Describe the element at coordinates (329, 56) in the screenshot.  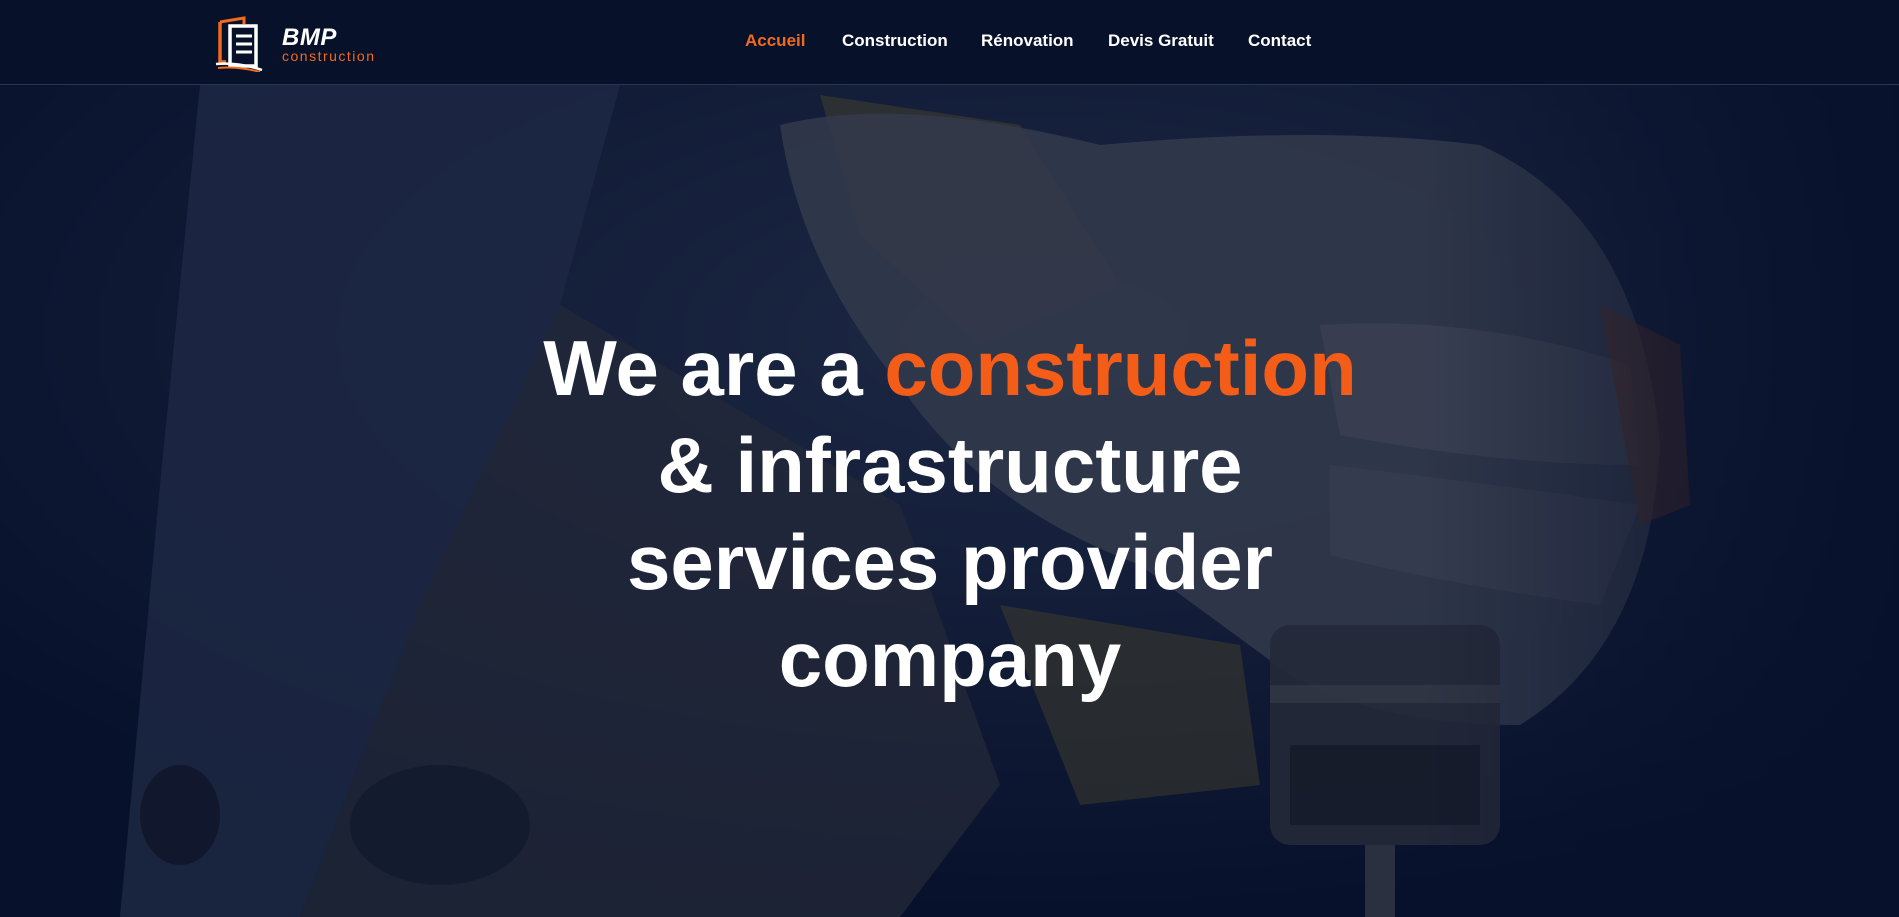
I see `brand-tagline: construction` at that location.